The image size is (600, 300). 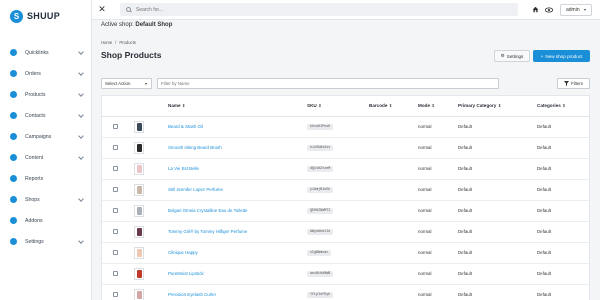 I want to click on mode-cell: normal, so click(x=438, y=169).